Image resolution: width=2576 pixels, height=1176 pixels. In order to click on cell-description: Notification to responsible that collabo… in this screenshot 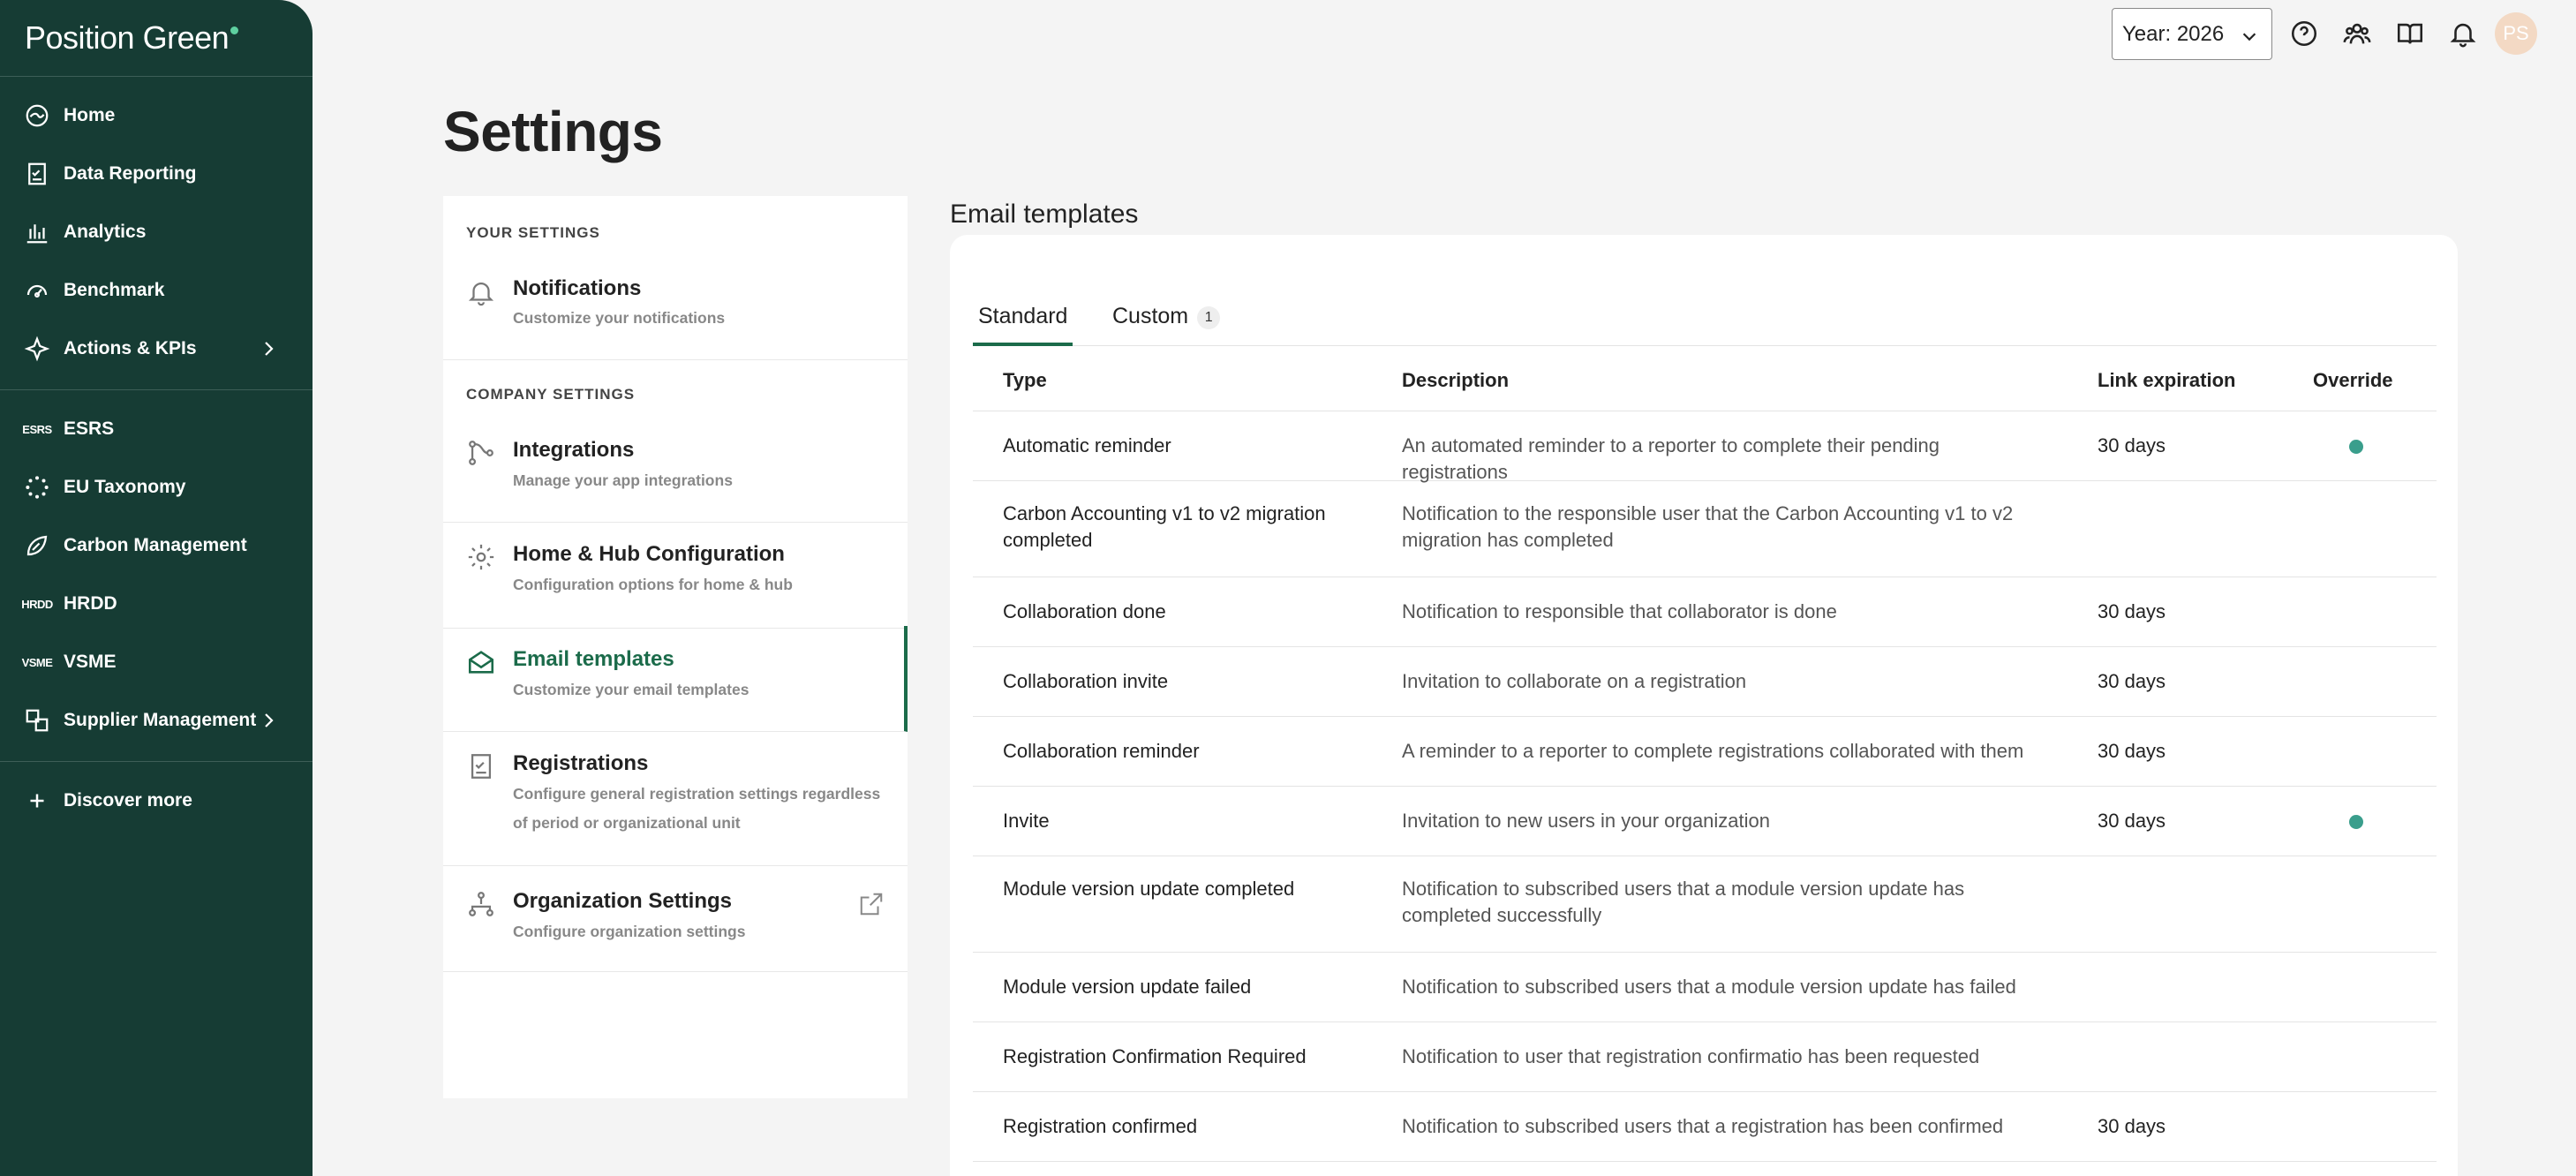, I will do `click(1620, 611)`.